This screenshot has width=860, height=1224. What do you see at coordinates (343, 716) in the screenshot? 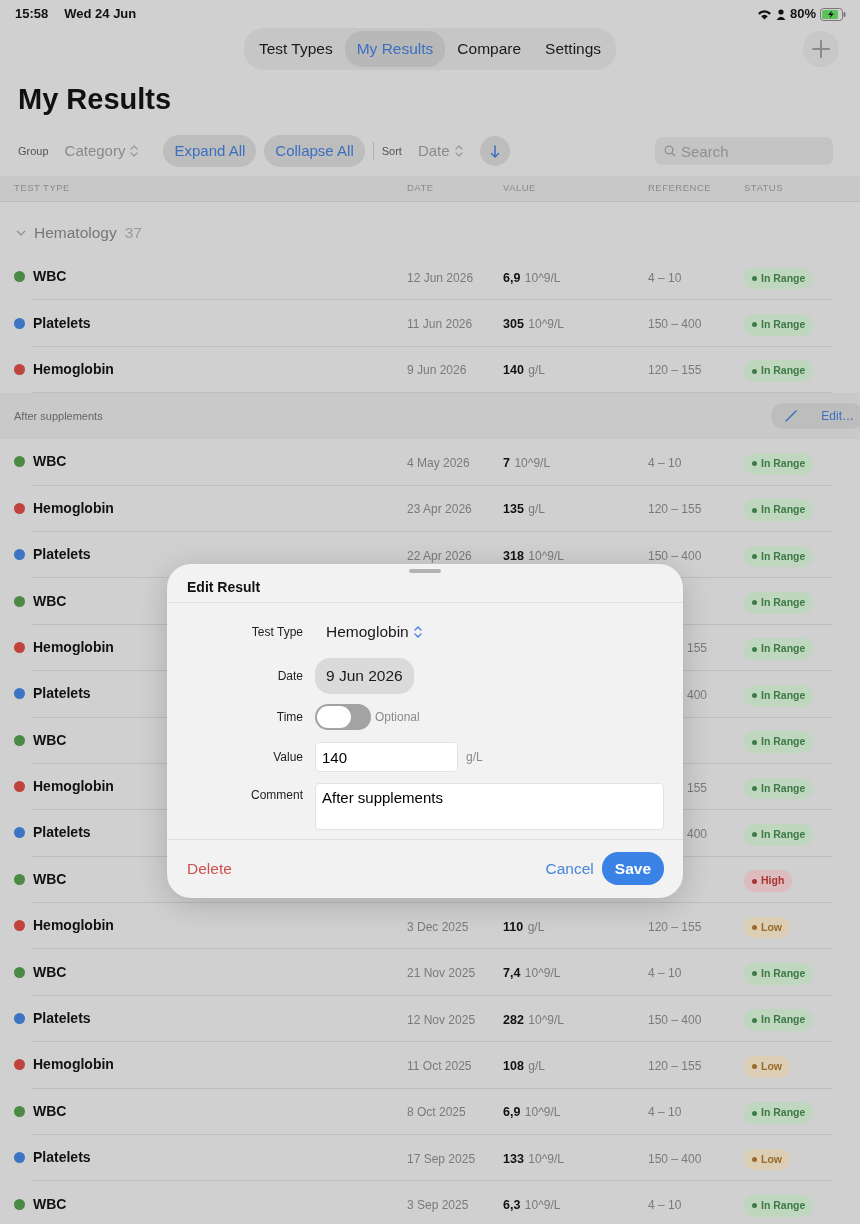
I see `toggle-switch` at bounding box center [343, 716].